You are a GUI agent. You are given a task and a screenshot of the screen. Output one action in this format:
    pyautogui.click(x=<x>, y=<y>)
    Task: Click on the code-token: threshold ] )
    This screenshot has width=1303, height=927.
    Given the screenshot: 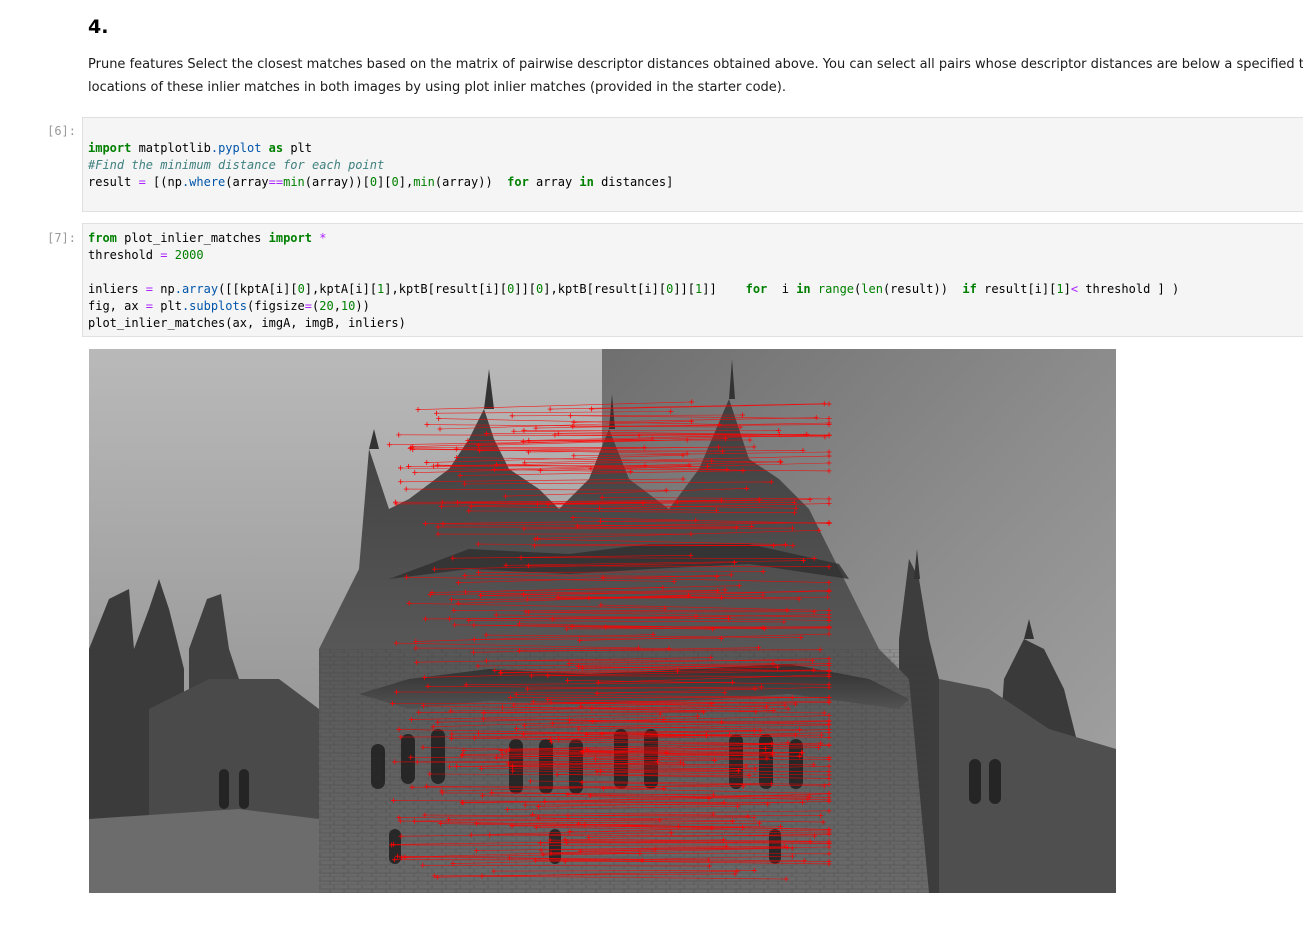 What is the action you would take?
    pyautogui.click(x=1129, y=289)
    